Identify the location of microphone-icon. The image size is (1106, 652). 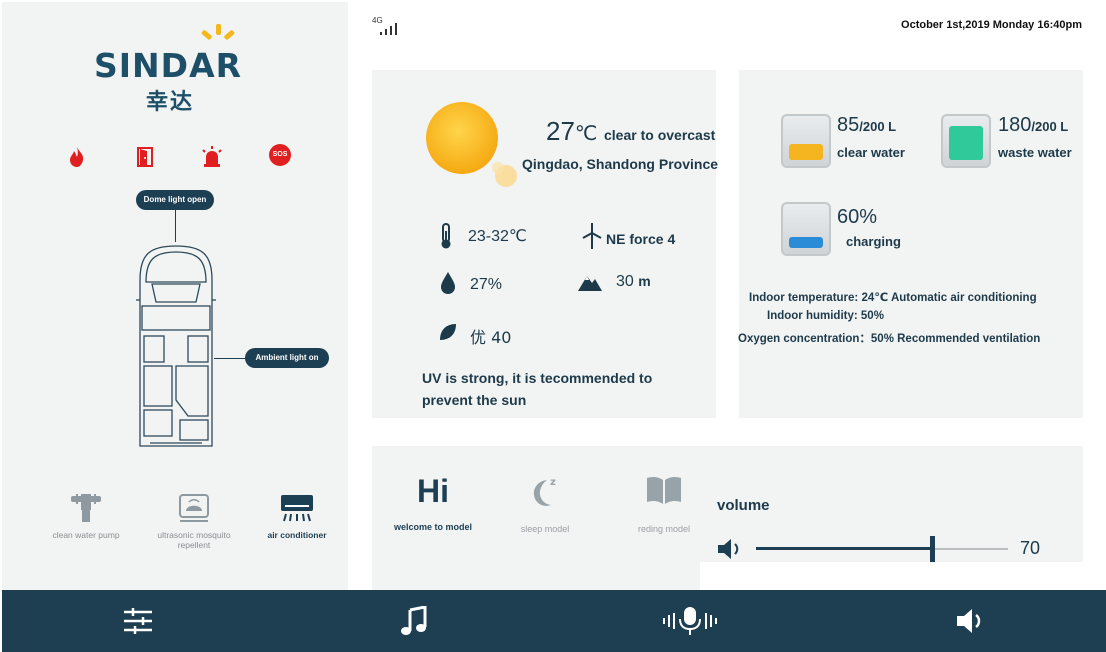
(690, 621).